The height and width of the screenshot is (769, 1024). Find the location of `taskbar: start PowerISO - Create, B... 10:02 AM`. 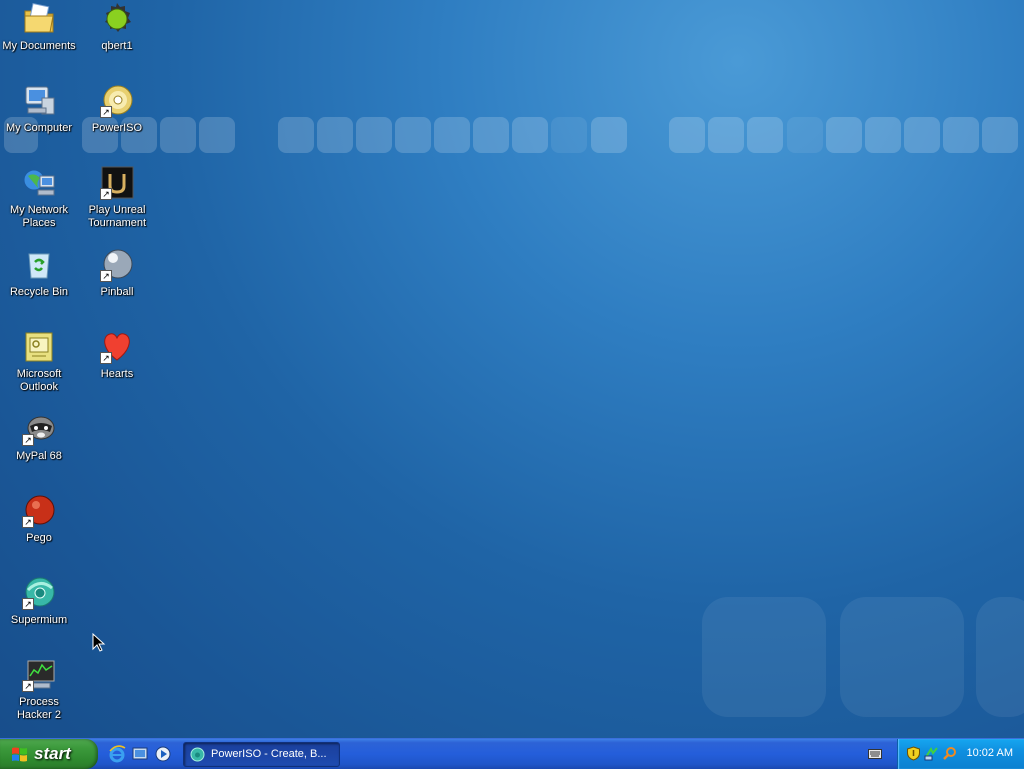

taskbar: start PowerISO - Create, B... 10:02 AM is located at coordinates (512, 753).